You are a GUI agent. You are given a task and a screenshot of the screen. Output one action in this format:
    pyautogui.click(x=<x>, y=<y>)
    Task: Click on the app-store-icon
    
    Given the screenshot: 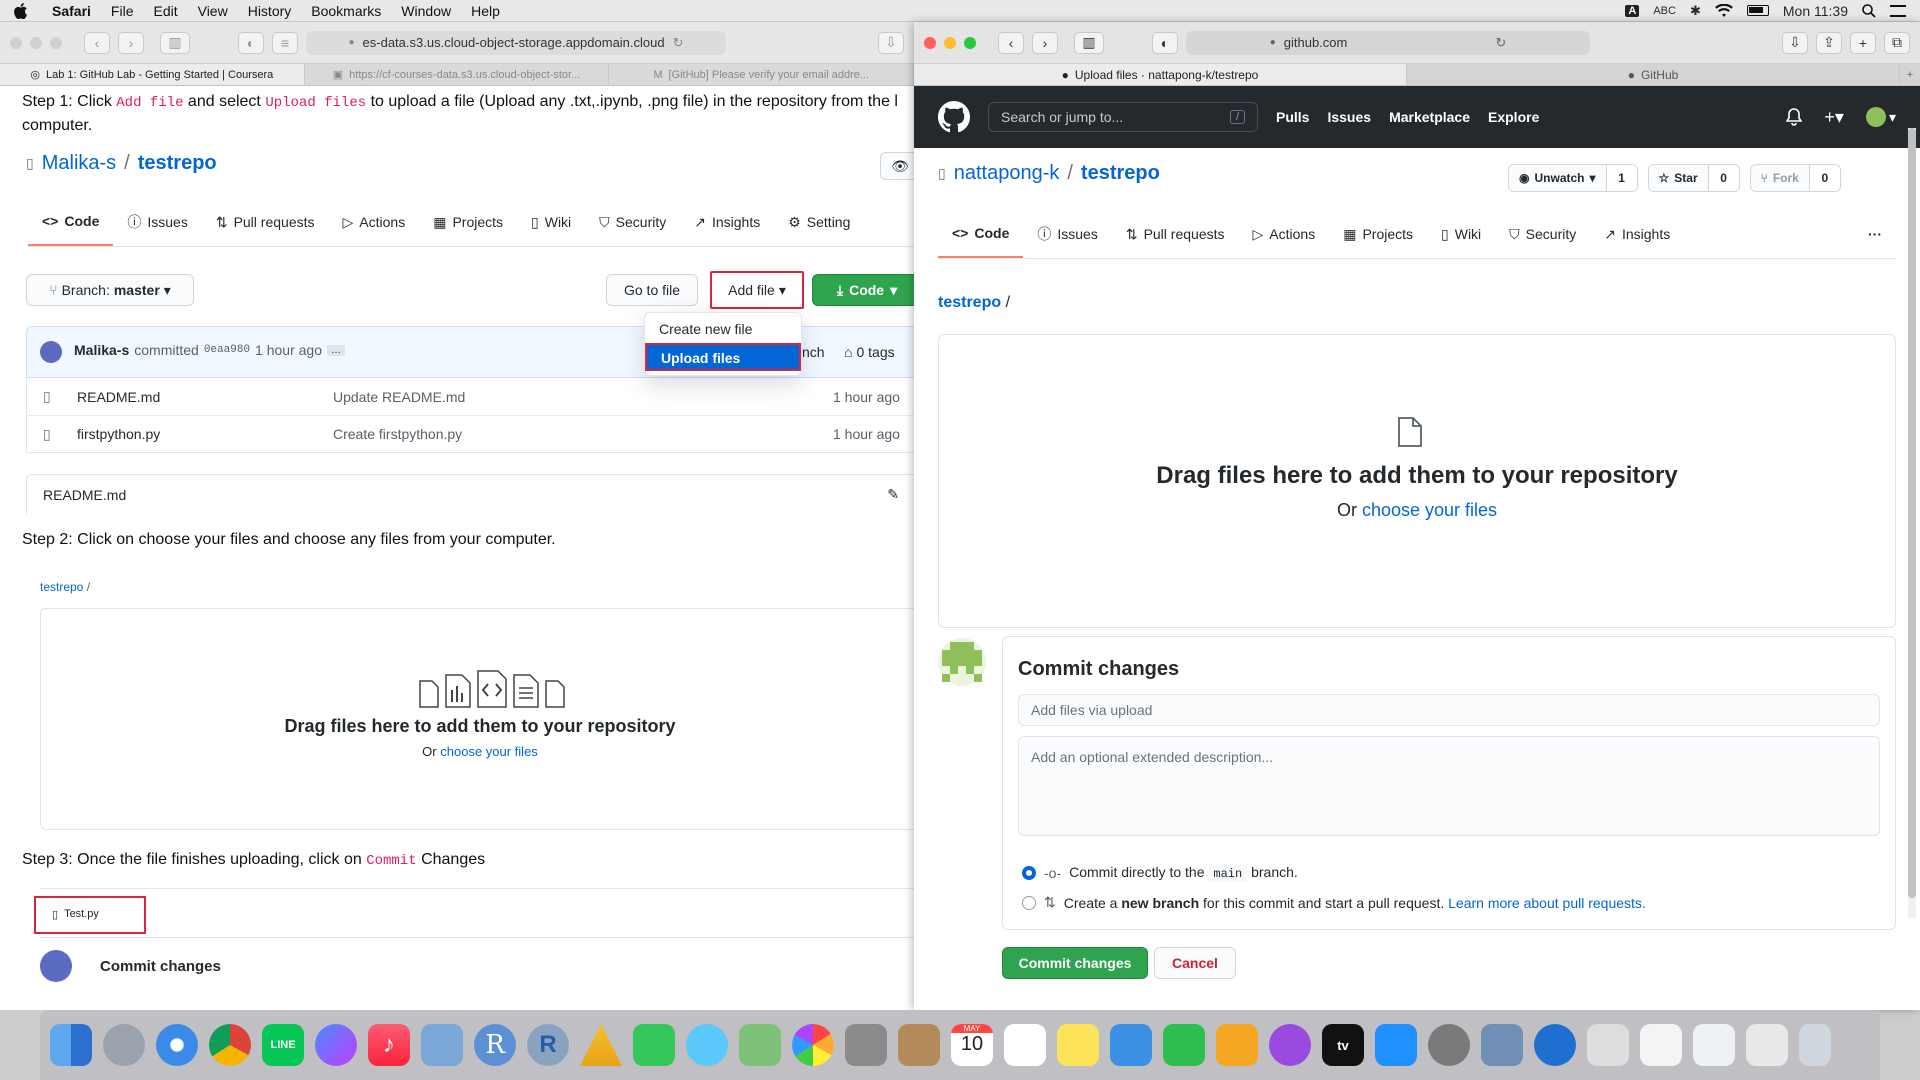 What is the action you would take?
    pyautogui.click(x=1396, y=1045)
    